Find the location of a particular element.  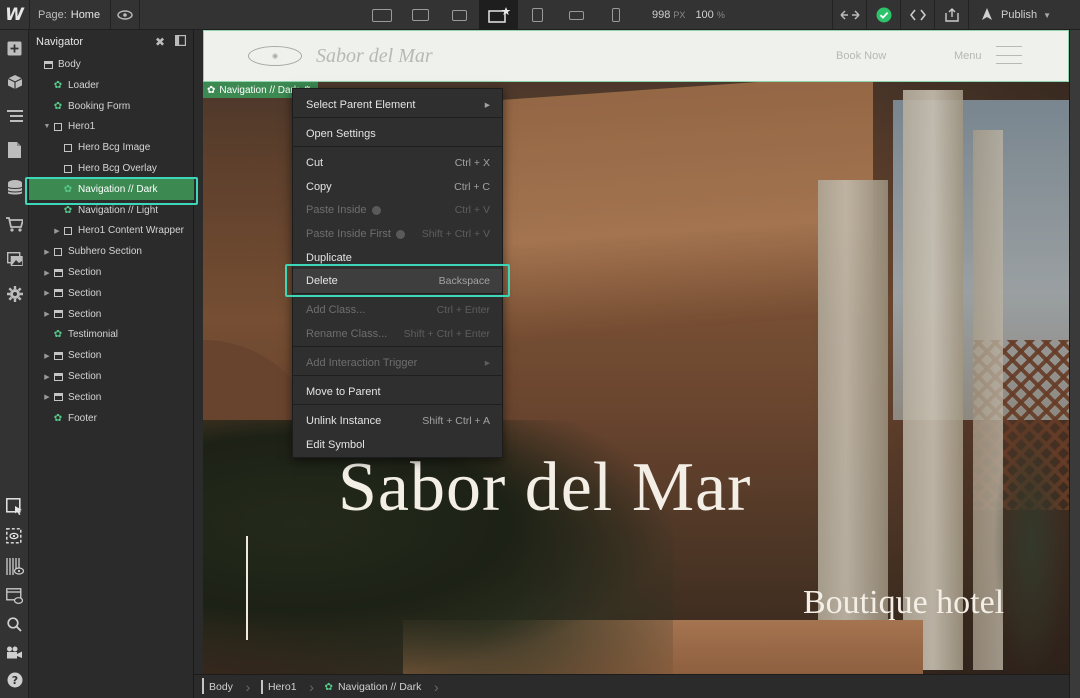

assets-icon is located at coordinates (14, 259).